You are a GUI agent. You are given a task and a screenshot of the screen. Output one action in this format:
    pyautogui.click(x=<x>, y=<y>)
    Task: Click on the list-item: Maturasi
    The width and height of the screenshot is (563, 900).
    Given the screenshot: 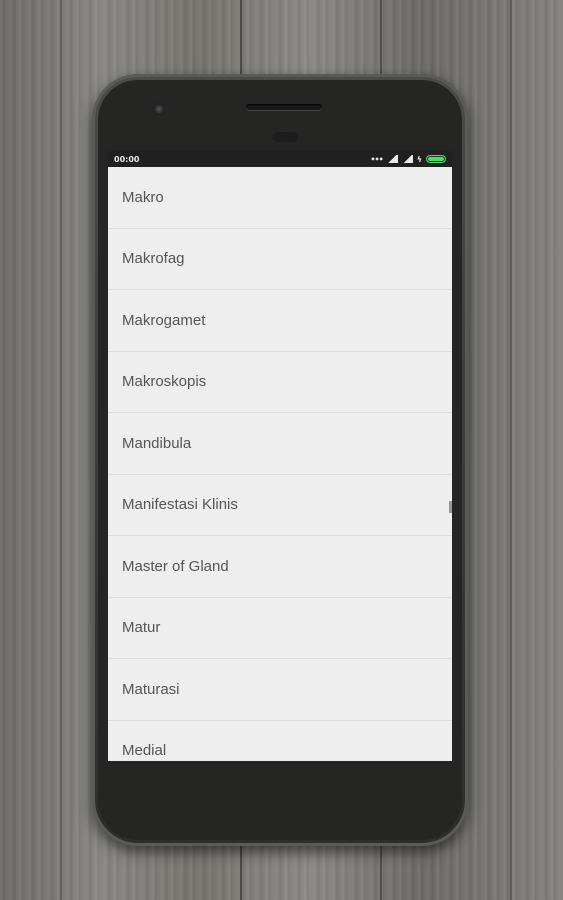 What is the action you would take?
    pyautogui.click(x=280, y=690)
    